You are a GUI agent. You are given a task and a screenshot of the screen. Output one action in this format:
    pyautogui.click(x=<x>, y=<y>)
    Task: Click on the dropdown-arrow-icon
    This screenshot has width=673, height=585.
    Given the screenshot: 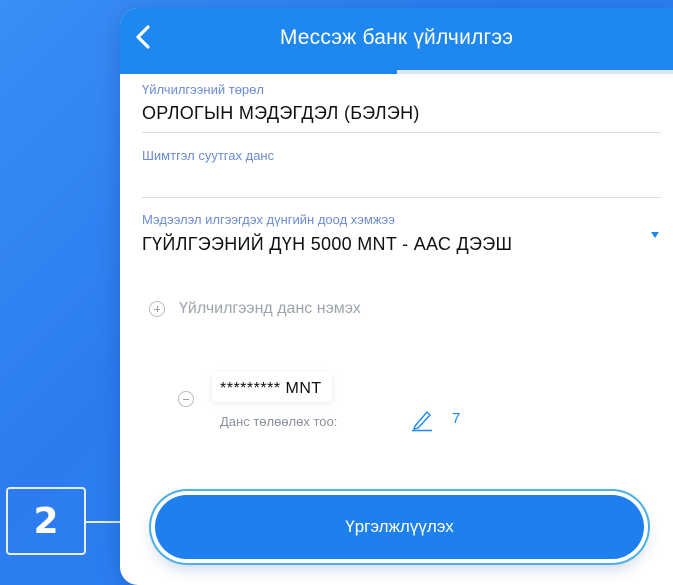 What is the action you would take?
    pyautogui.click(x=655, y=235)
    